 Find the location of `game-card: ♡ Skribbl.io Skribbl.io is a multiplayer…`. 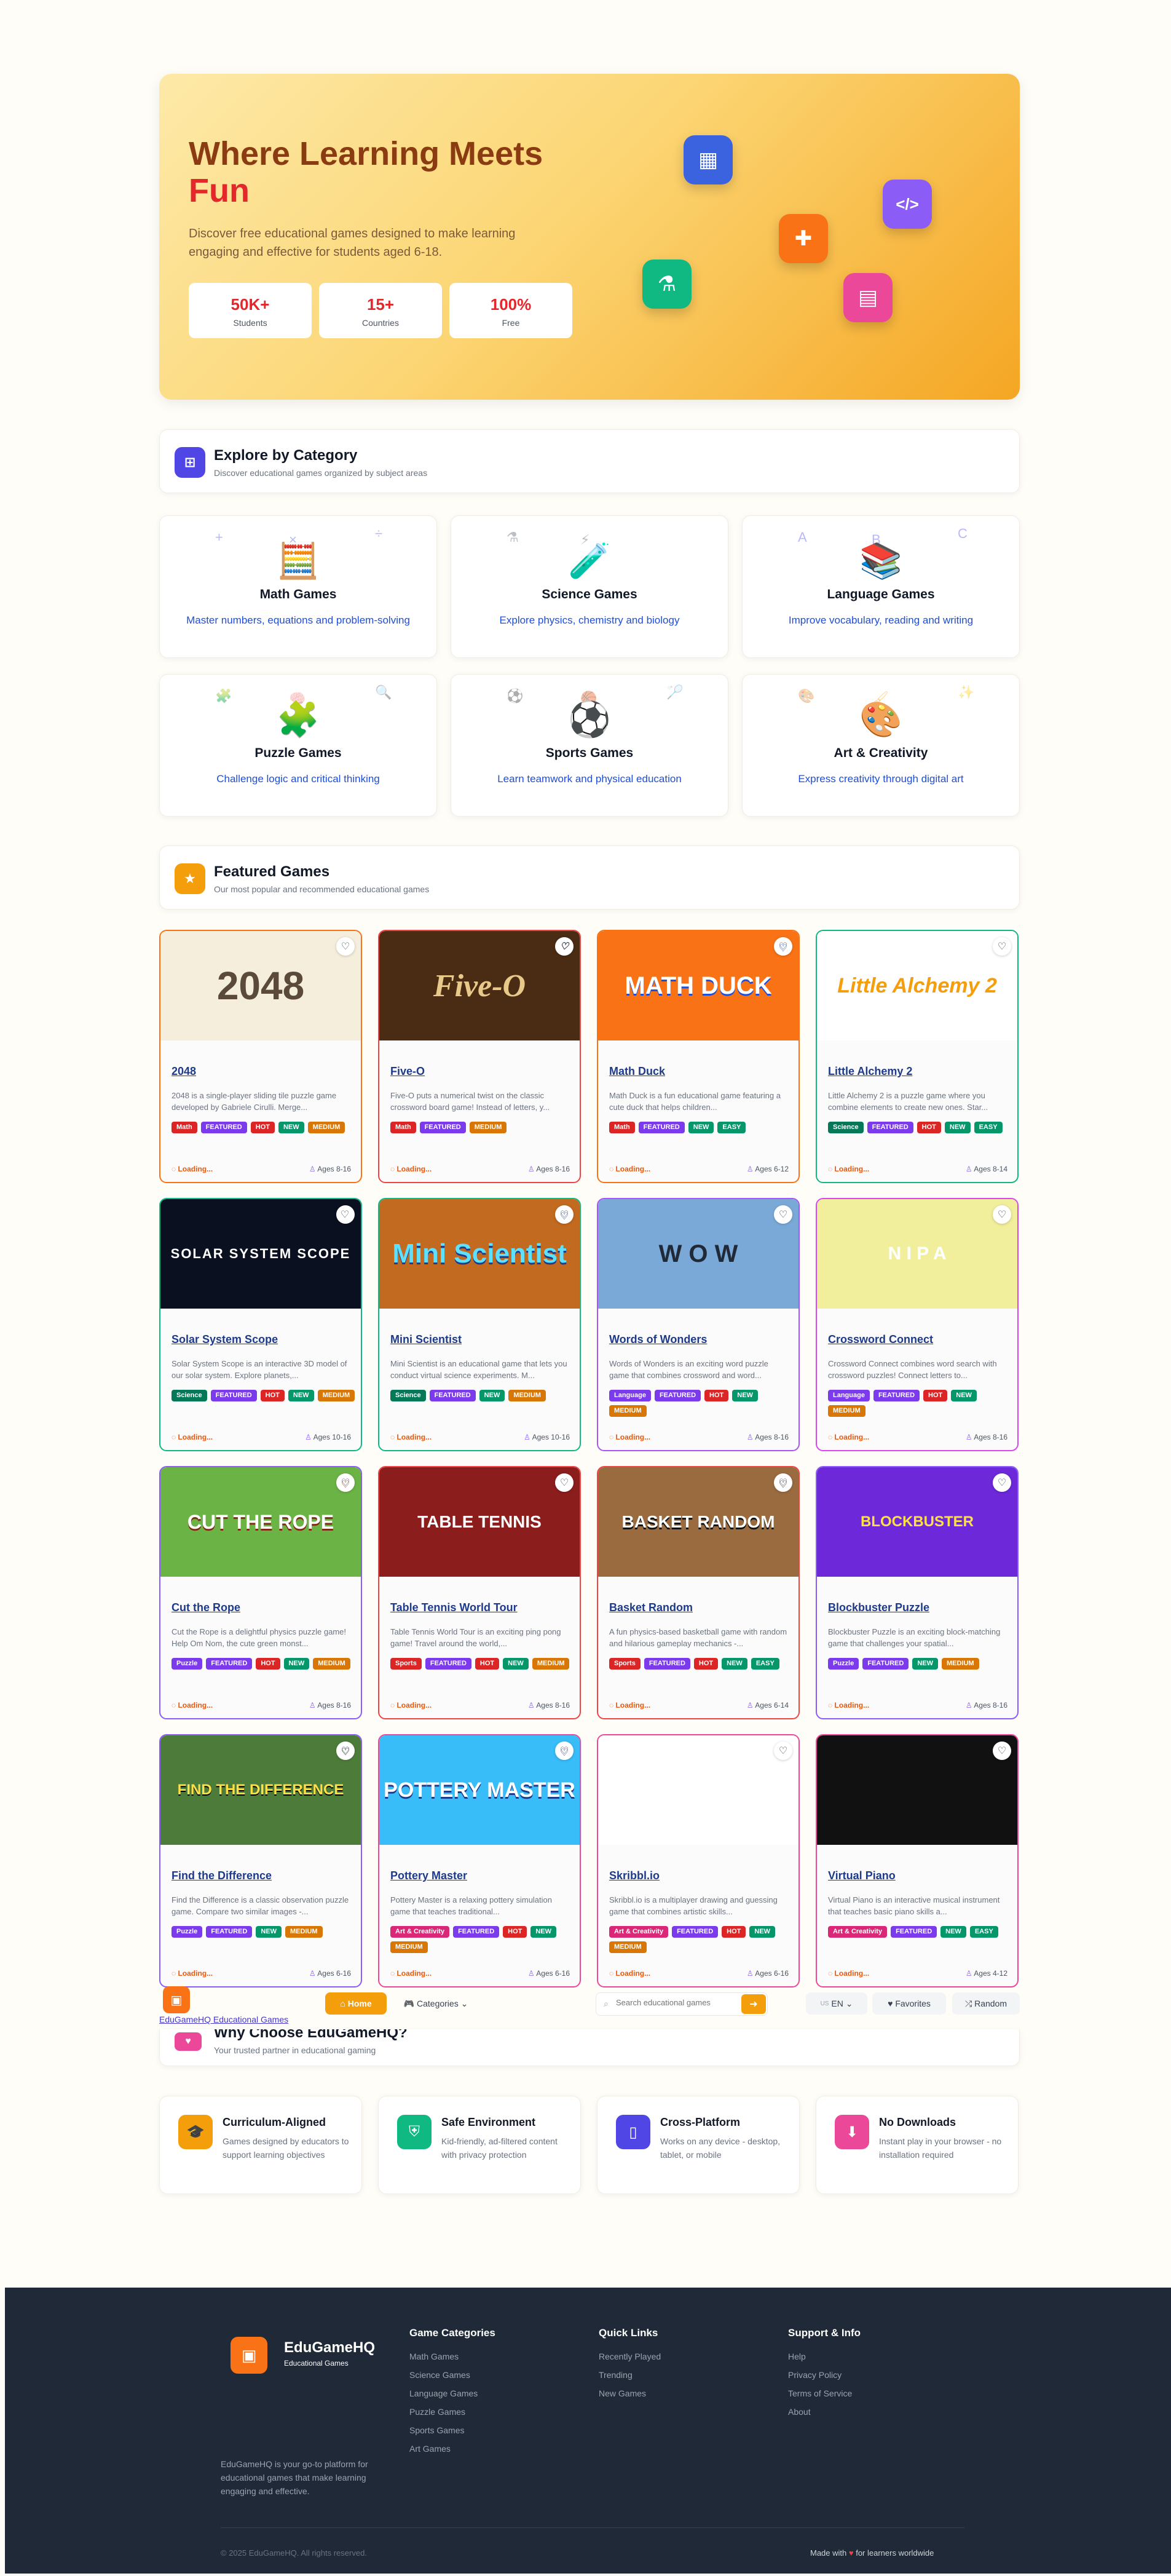

game-card: ♡ Skribbl.io Skribbl.io is a multiplayer… is located at coordinates (698, 1860).